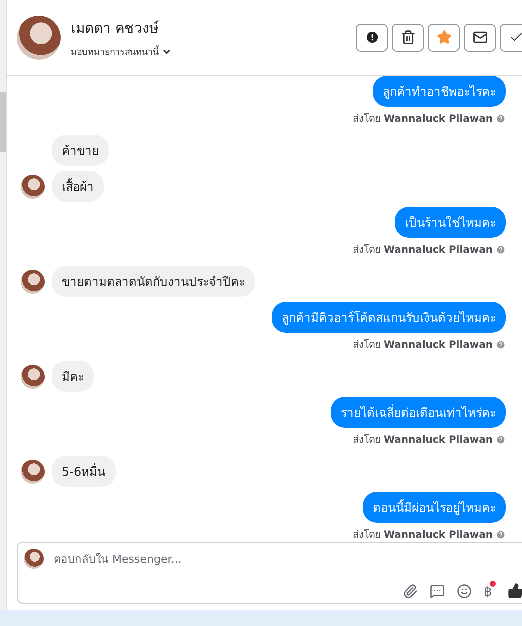 The height and width of the screenshot is (626, 522). What do you see at coordinates (84, 471) in the screenshot?
I see `received-message: 5-6หมื่น` at bounding box center [84, 471].